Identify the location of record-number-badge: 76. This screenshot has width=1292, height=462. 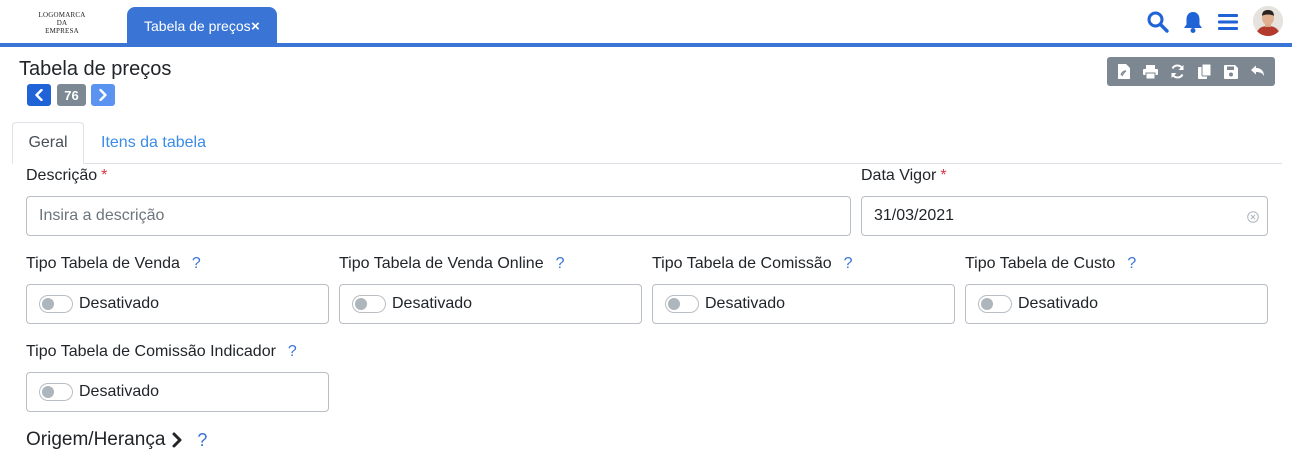
(71, 95).